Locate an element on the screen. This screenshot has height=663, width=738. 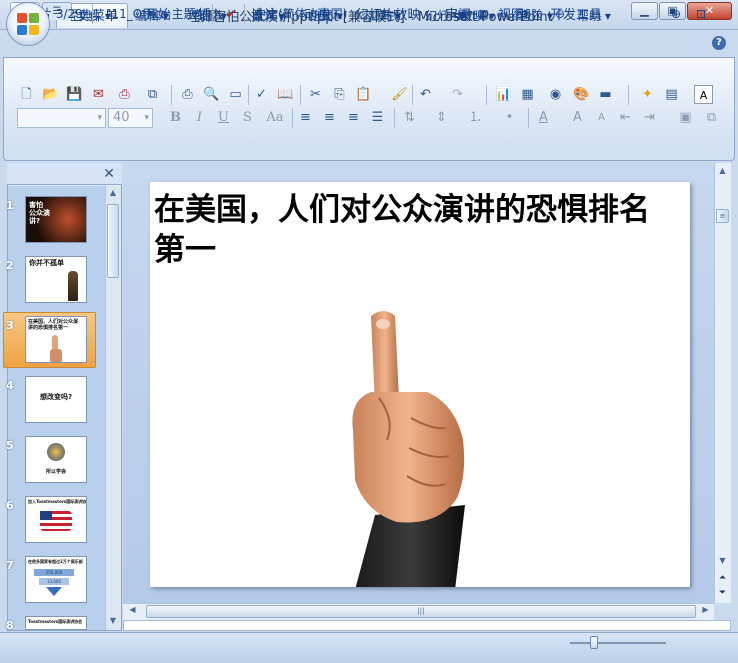
slide-thumbnail-1: 害怕 公众演讲? is located at coordinates (56, 219).